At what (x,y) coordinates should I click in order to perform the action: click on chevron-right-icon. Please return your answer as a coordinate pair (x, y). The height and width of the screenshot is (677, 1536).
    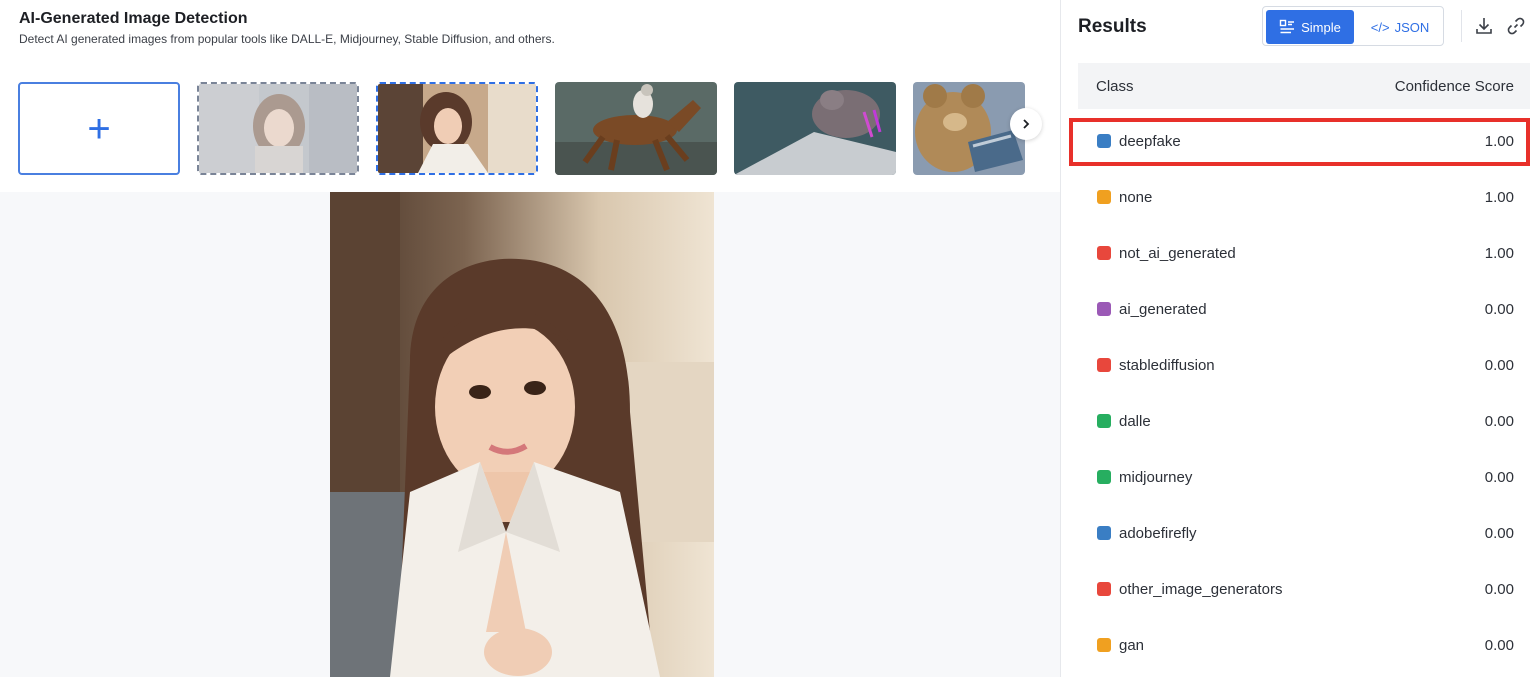
    Looking at the image, I should click on (1026, 124).